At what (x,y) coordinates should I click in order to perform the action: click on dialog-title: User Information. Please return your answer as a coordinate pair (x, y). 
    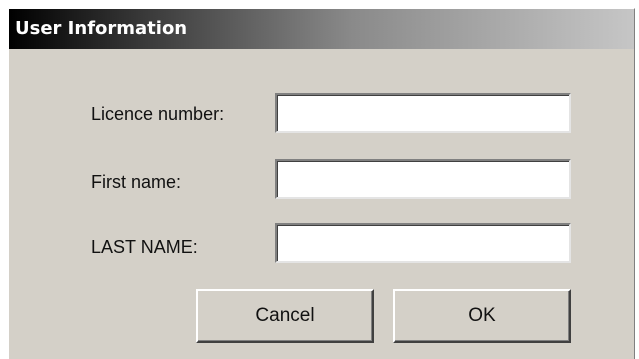
    Looking at the image, I should click on (101, 28).